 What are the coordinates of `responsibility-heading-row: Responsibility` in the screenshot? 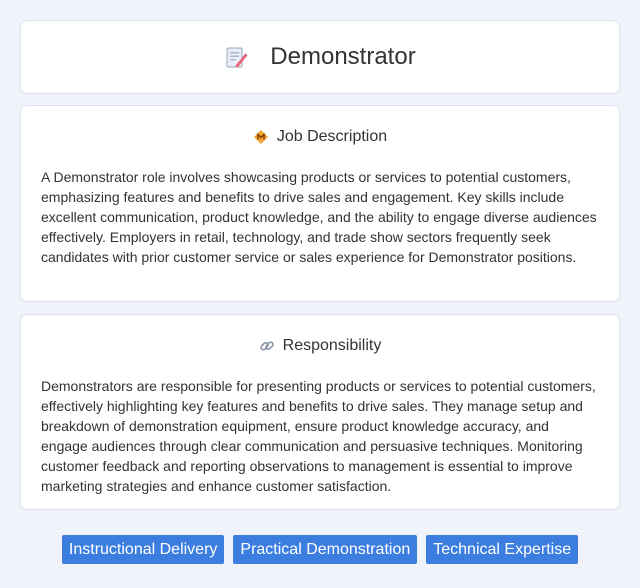 It's located at (320, 346).